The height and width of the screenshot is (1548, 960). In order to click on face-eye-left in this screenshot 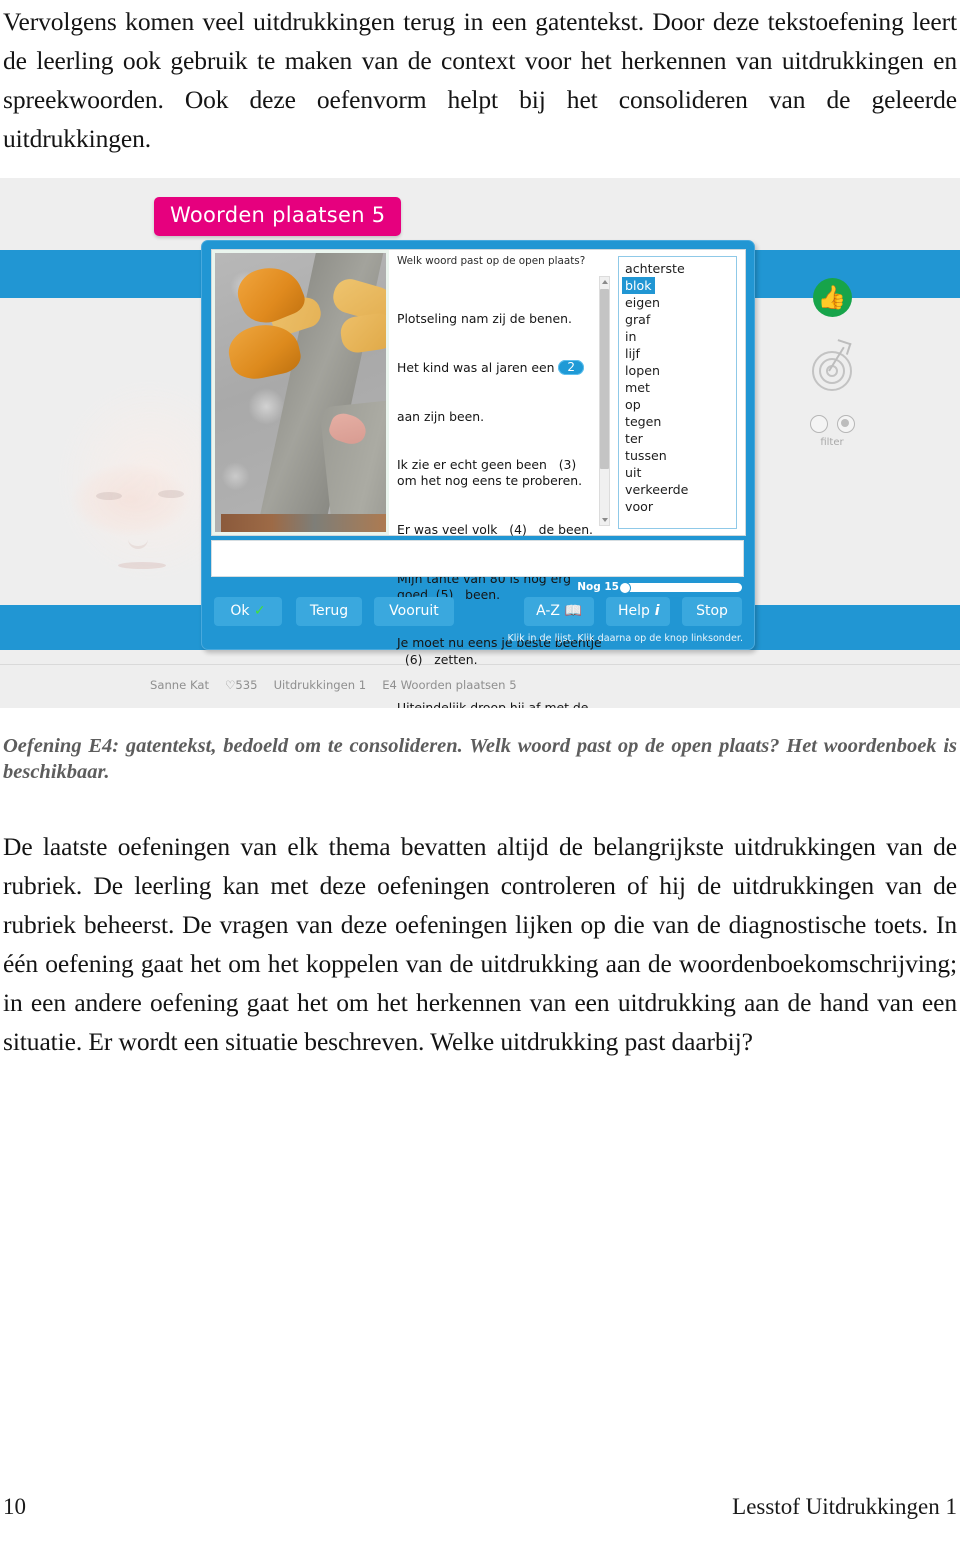, I will do `click(109, 496)`.